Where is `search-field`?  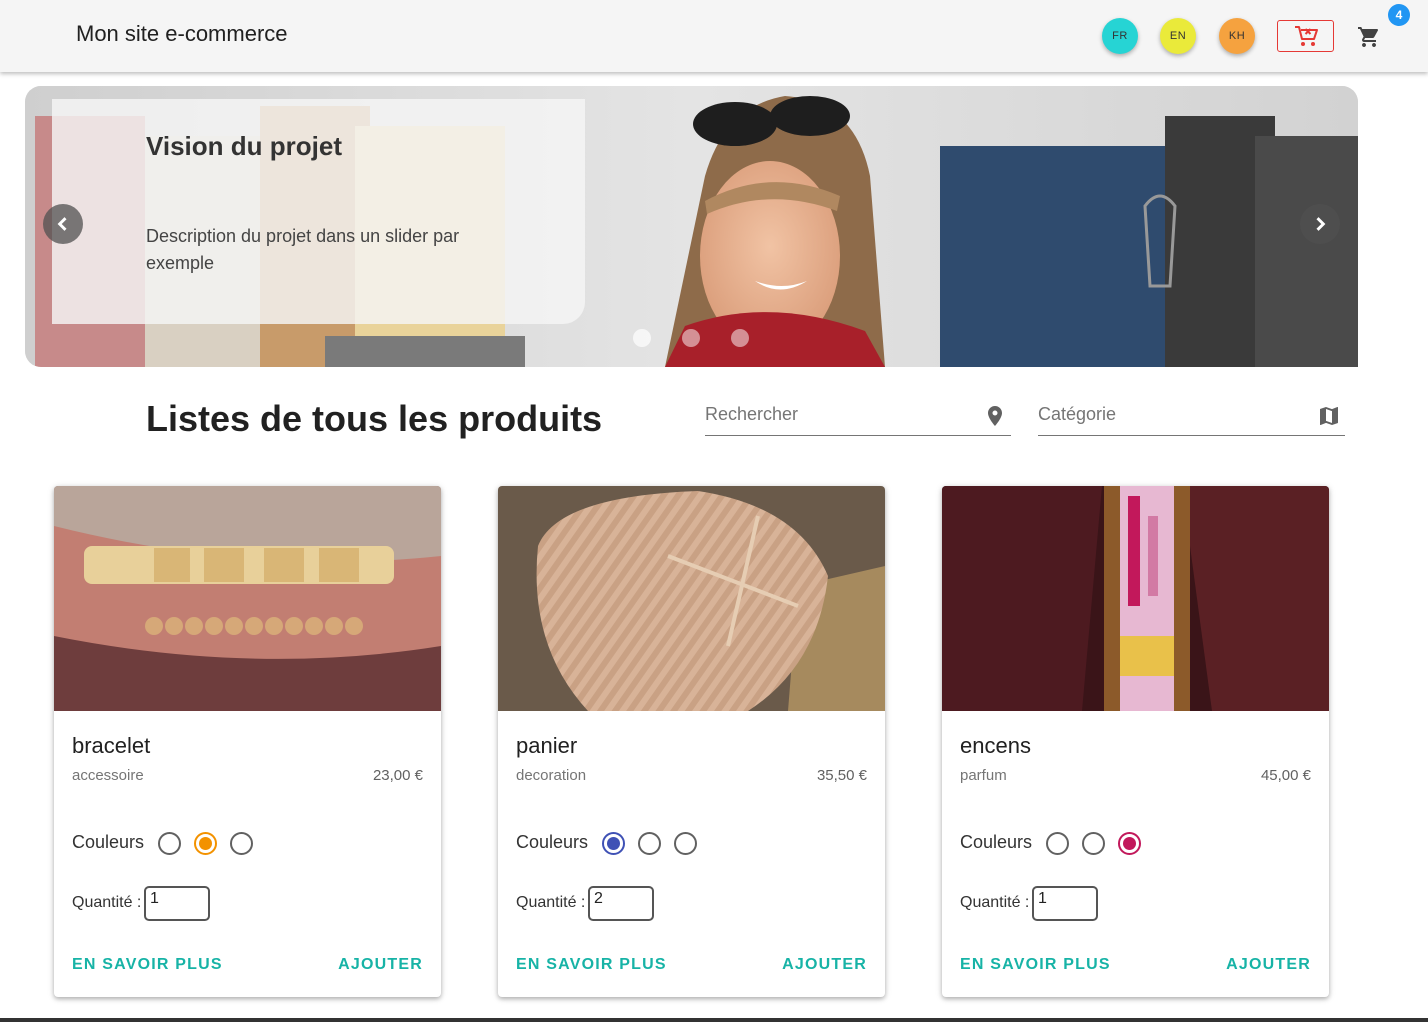 search-field is located at coordinates (858, 416).